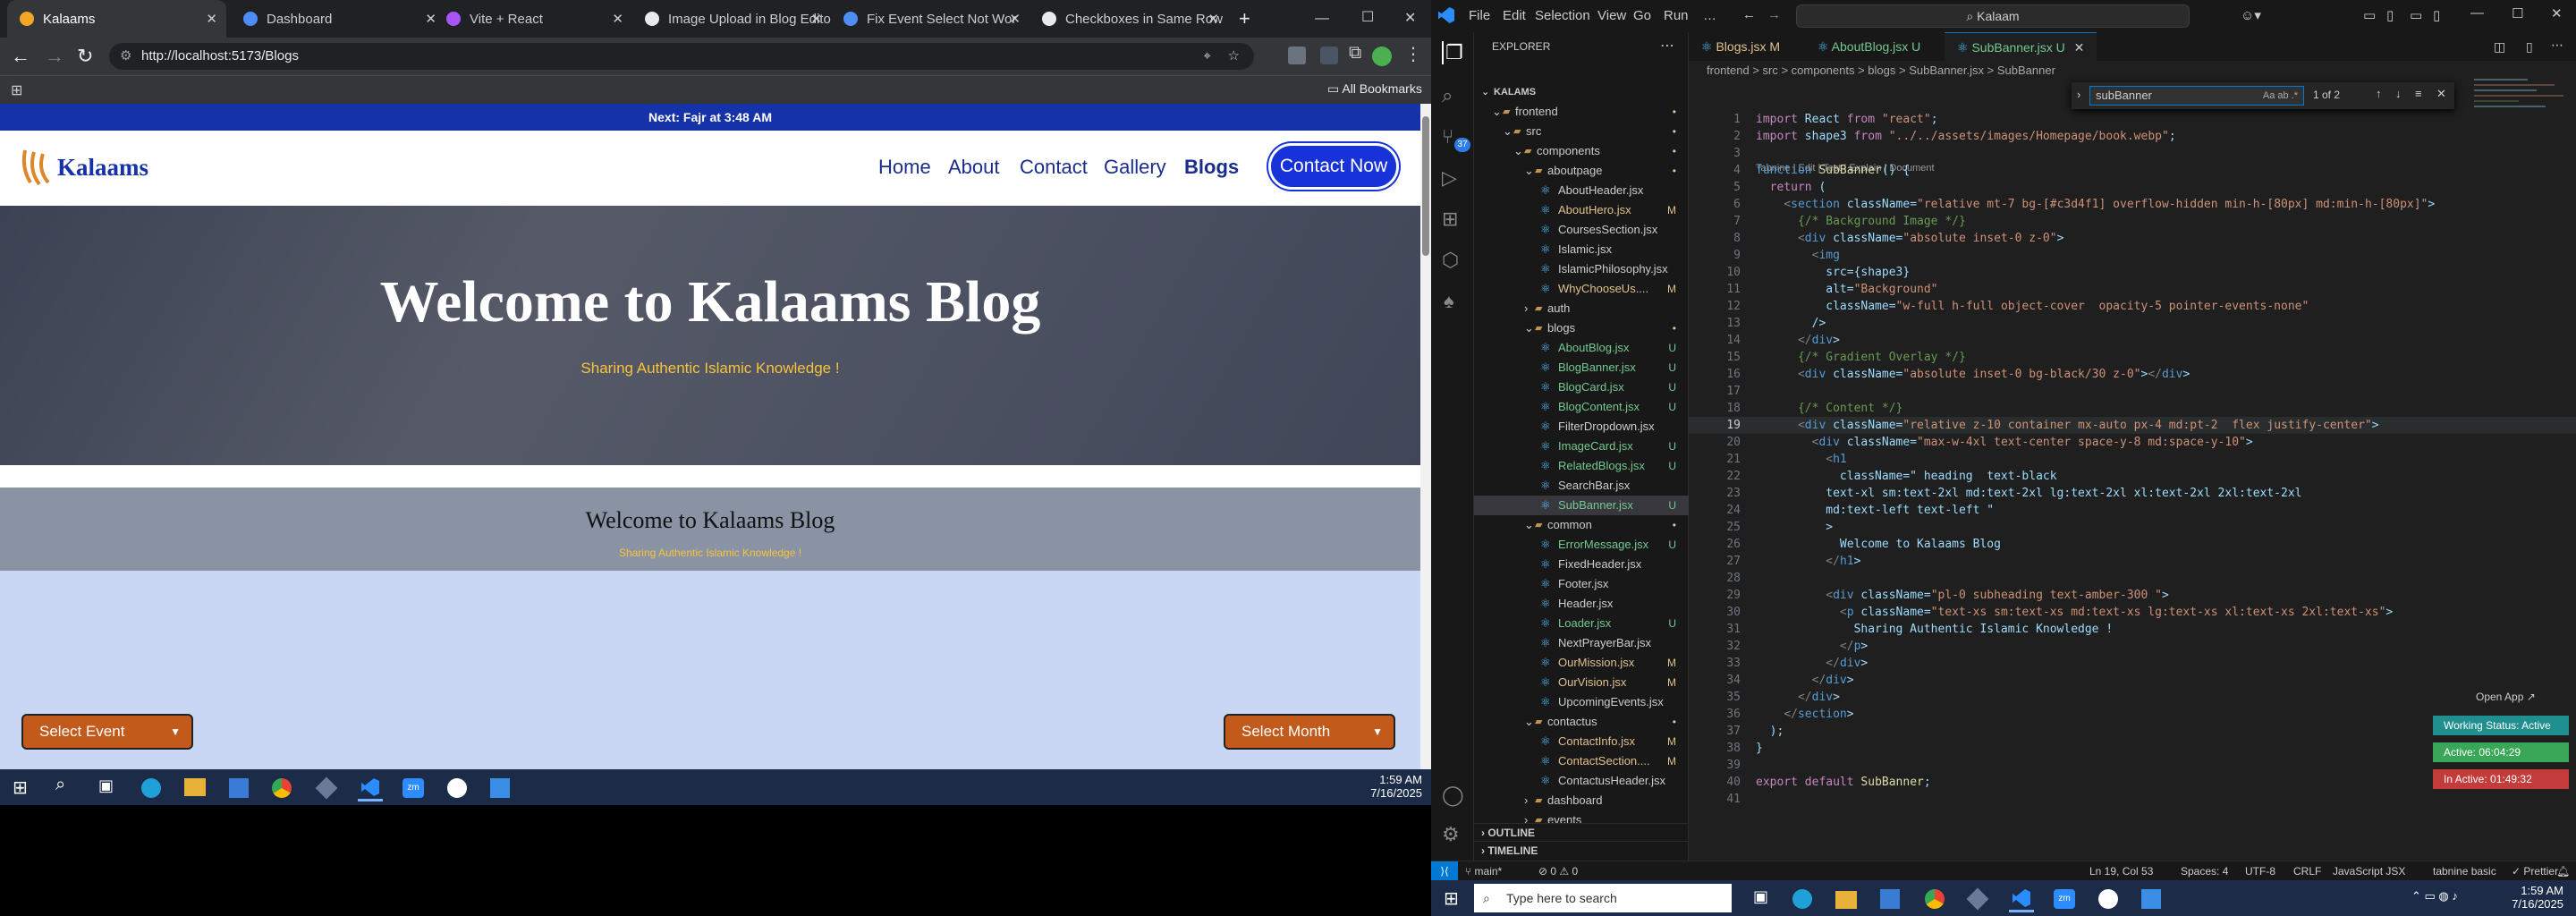 The image size is (2576, 916). Describe the element at coordinates (1355, 53) in the screenshot. I see `extensions-puzzle-icon: ⧉` at that location.